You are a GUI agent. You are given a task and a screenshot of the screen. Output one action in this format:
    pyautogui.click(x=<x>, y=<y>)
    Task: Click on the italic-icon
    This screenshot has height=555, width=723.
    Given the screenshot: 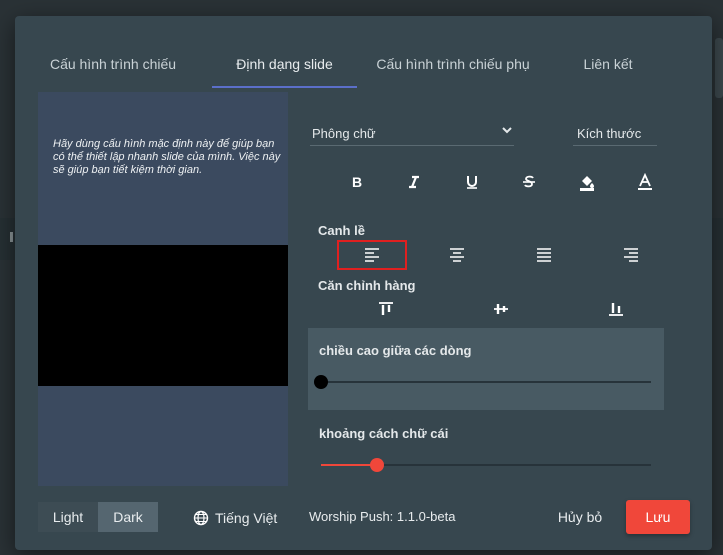 What is the action you would take?
    pyautogui.click(x=414, y=182)
    